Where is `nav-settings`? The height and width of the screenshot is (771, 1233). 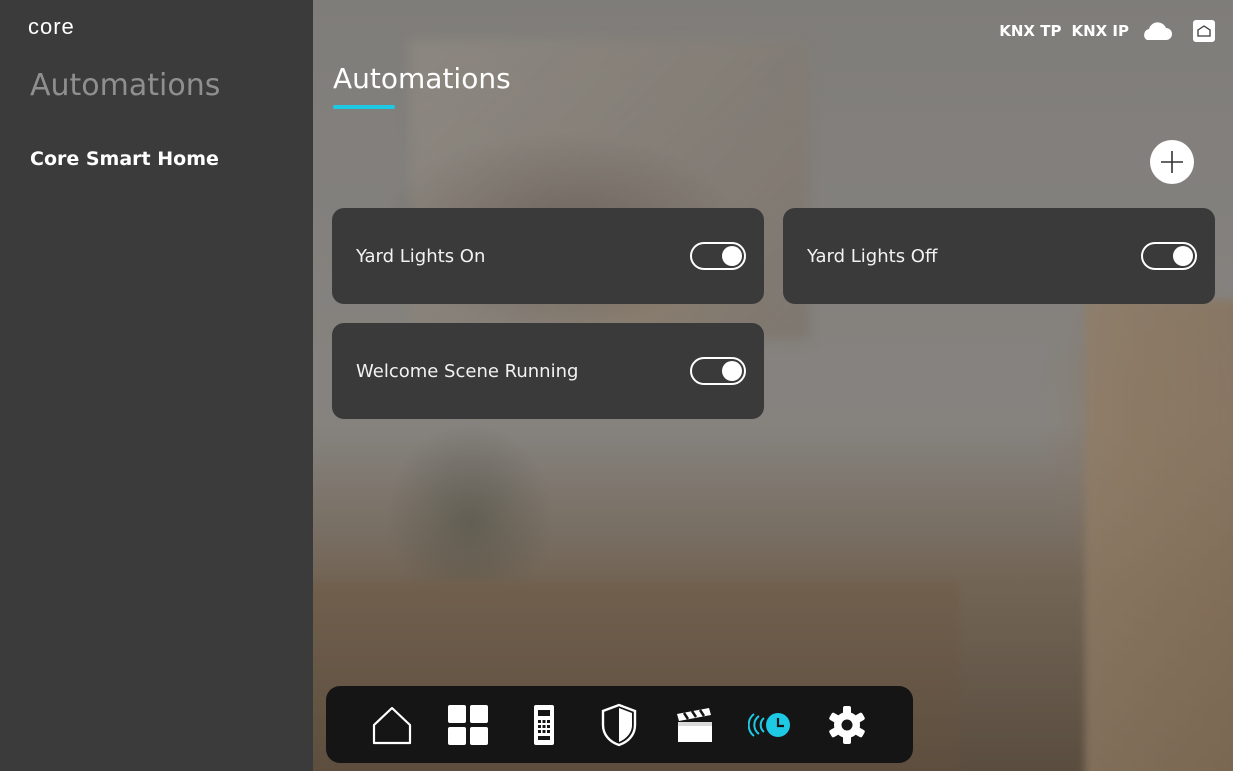 nav-settings is located at coordinates (847, 725).